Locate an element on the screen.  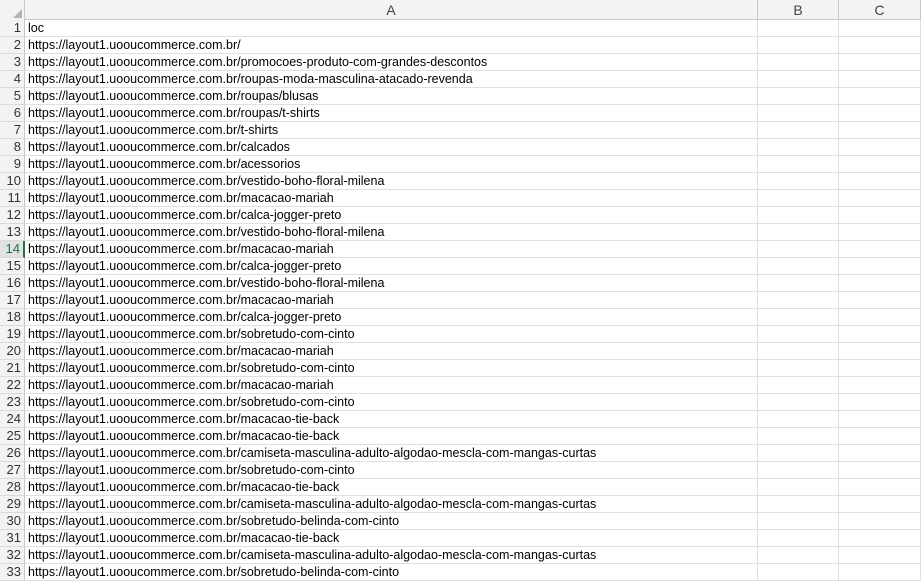
row-header: 3 is located at coordinates (12, 62).